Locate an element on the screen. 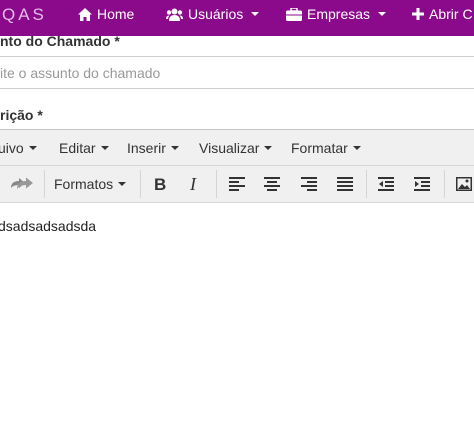  align-right-button is located at coordinates (309, 184).